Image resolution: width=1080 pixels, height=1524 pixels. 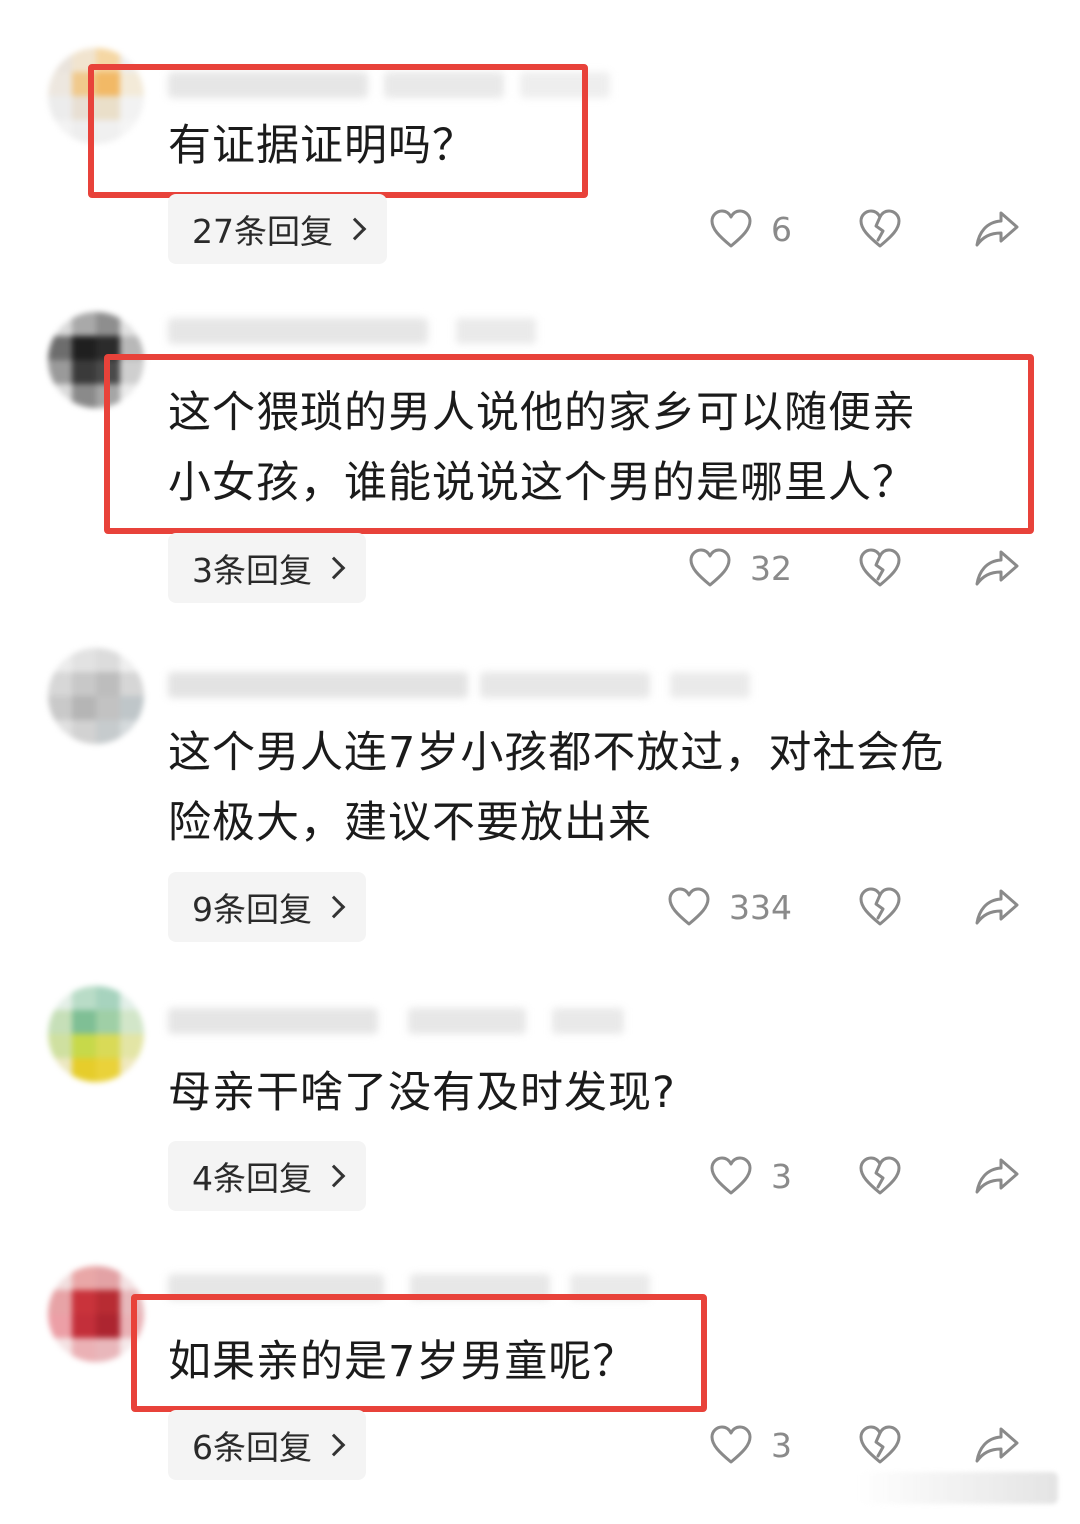 What do you see at coordinates (322, 146) in the screenshot?
I see `comment-text: 有证据证明吗？` at bounding box center [322, 146].